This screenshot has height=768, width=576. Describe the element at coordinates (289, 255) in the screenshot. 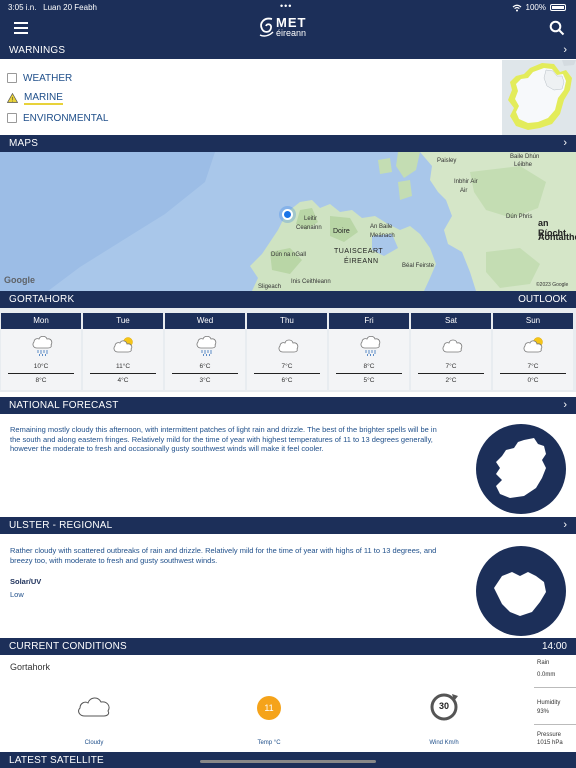

I see `map-label: Dún na nGall` at that location.